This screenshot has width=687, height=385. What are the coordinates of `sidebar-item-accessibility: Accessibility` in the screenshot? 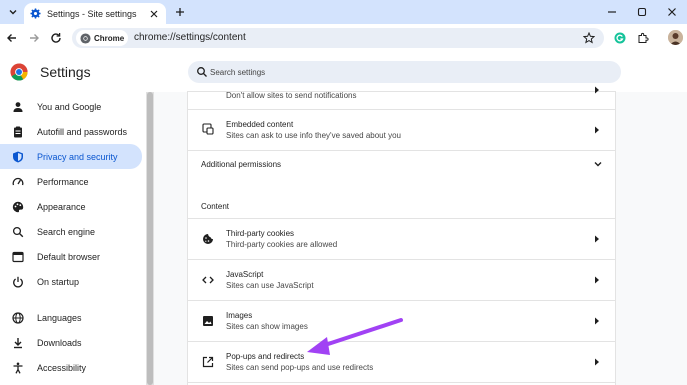 It's located at (71, 367).